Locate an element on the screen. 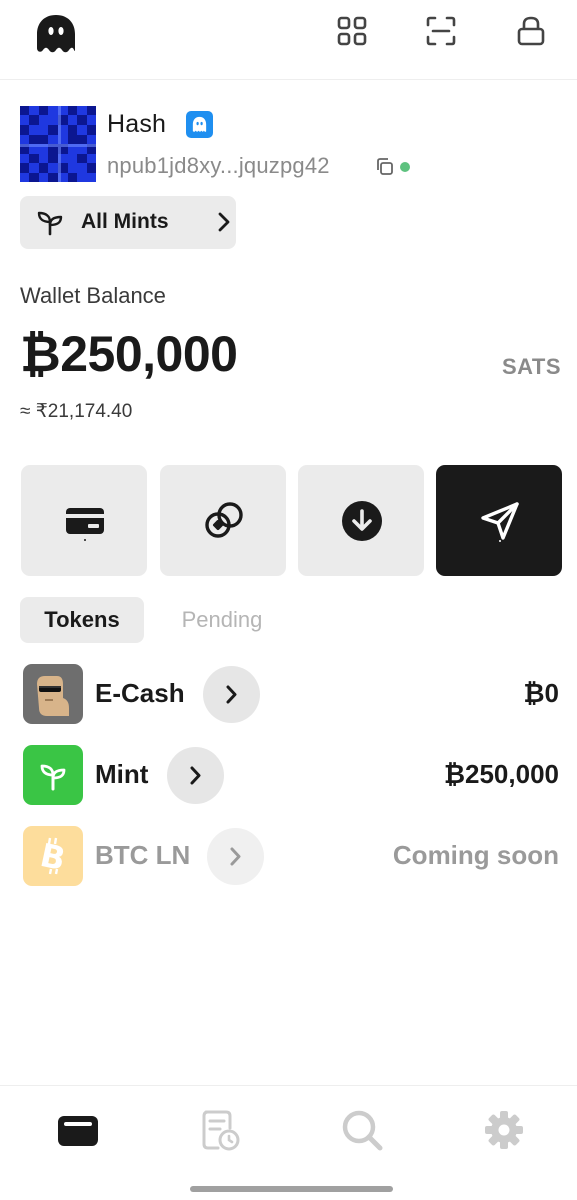 The width and height of the screenshot is (577, 1200). online-status-dot is located at coordinates (405, 167).